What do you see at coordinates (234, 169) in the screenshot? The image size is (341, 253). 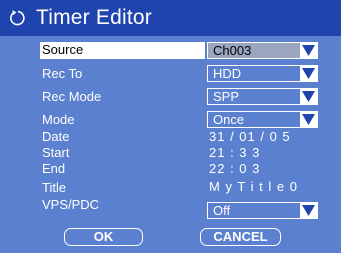 I see `end-value: 22 : 0 3` at bounding box center [234, 169].